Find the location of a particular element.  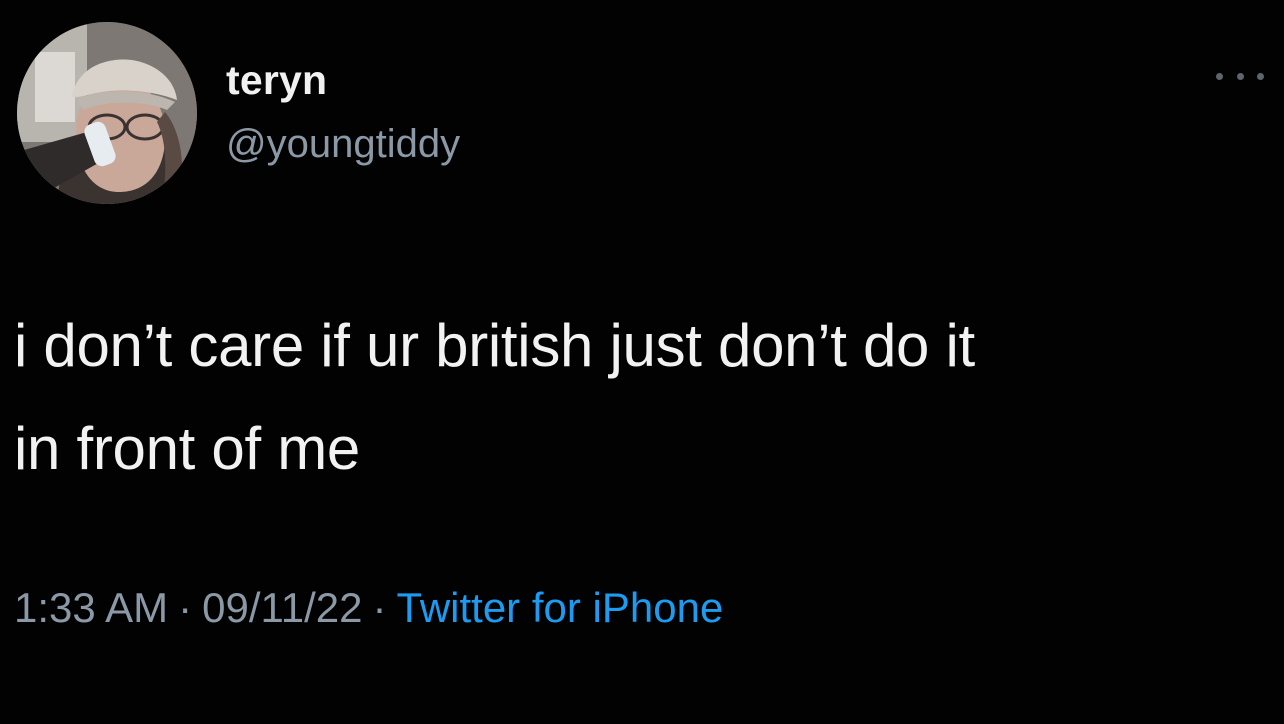

user-handle: @youngtiddy is located at coordinates (343, 144).